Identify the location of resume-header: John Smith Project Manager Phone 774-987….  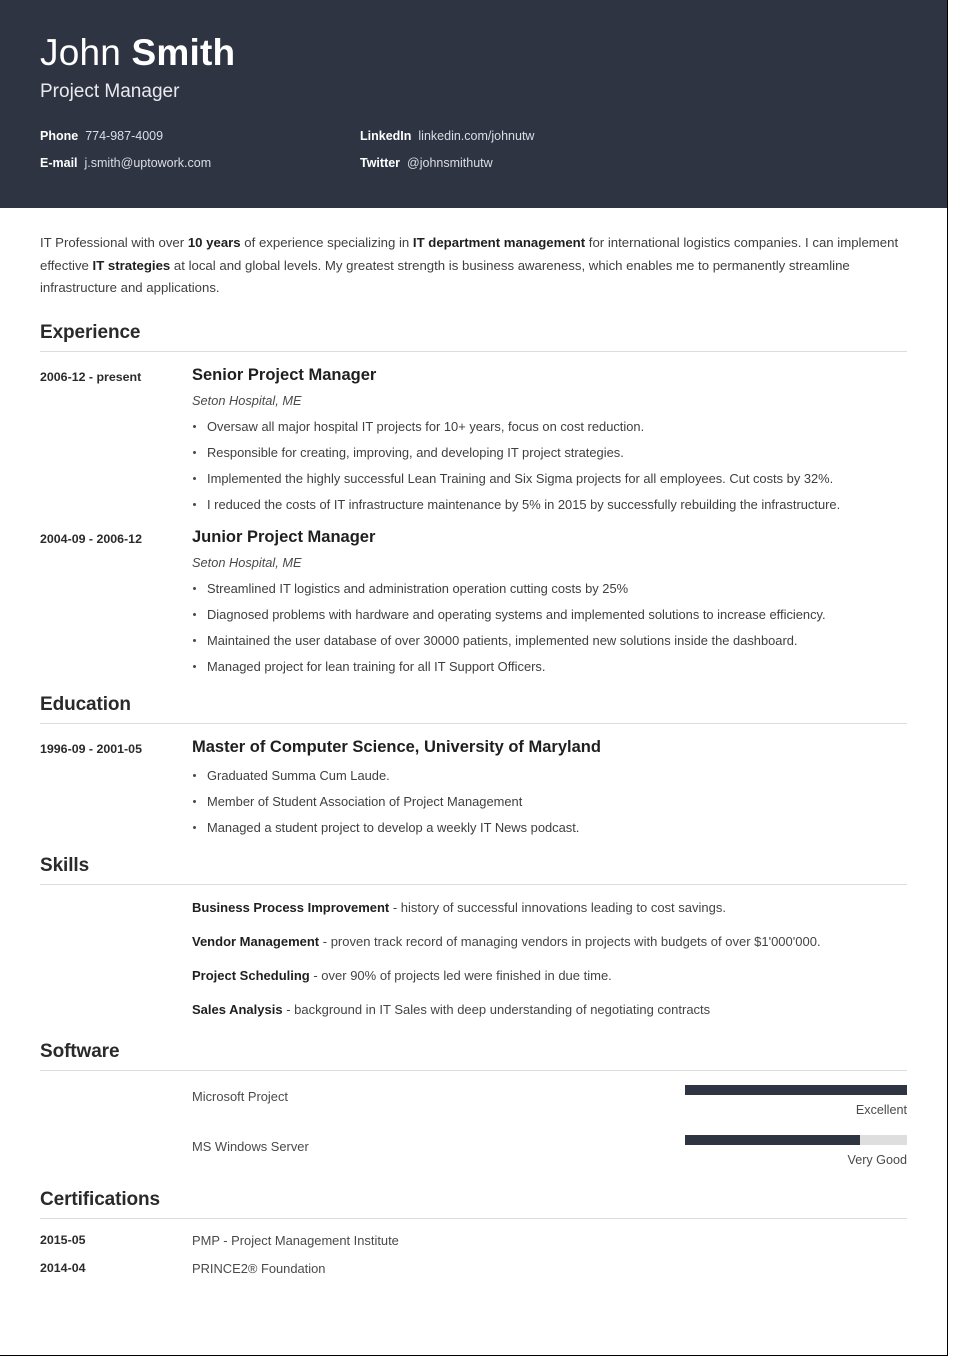
(473, 104).